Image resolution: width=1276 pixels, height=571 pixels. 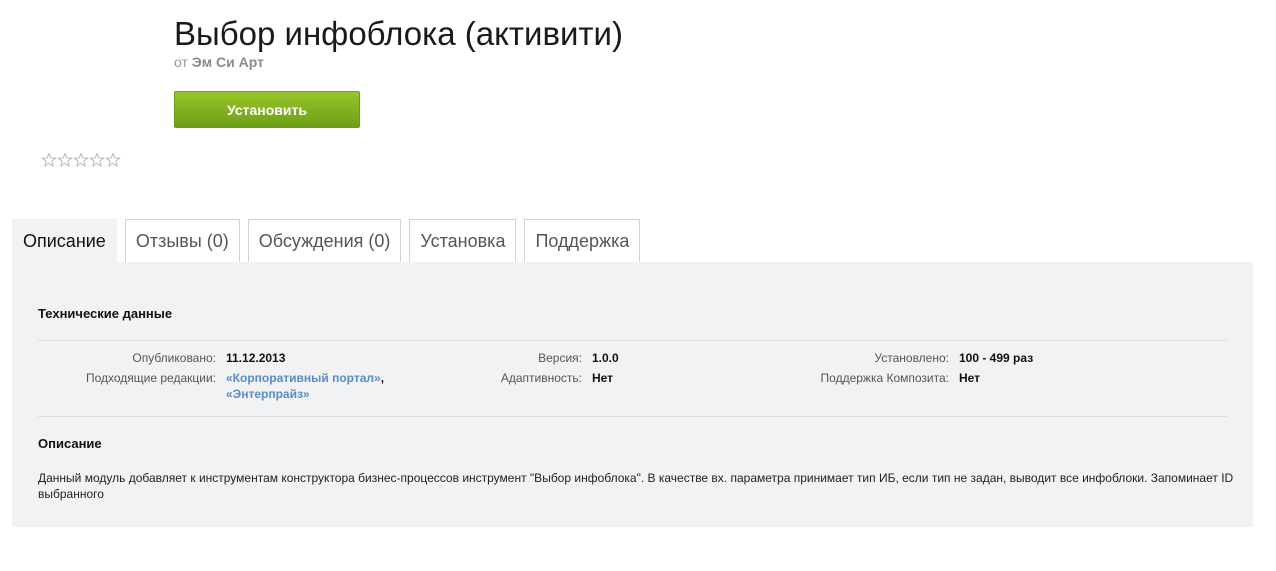 I want to click on published-label: Опубликовано:, so click(x=174, y=358).